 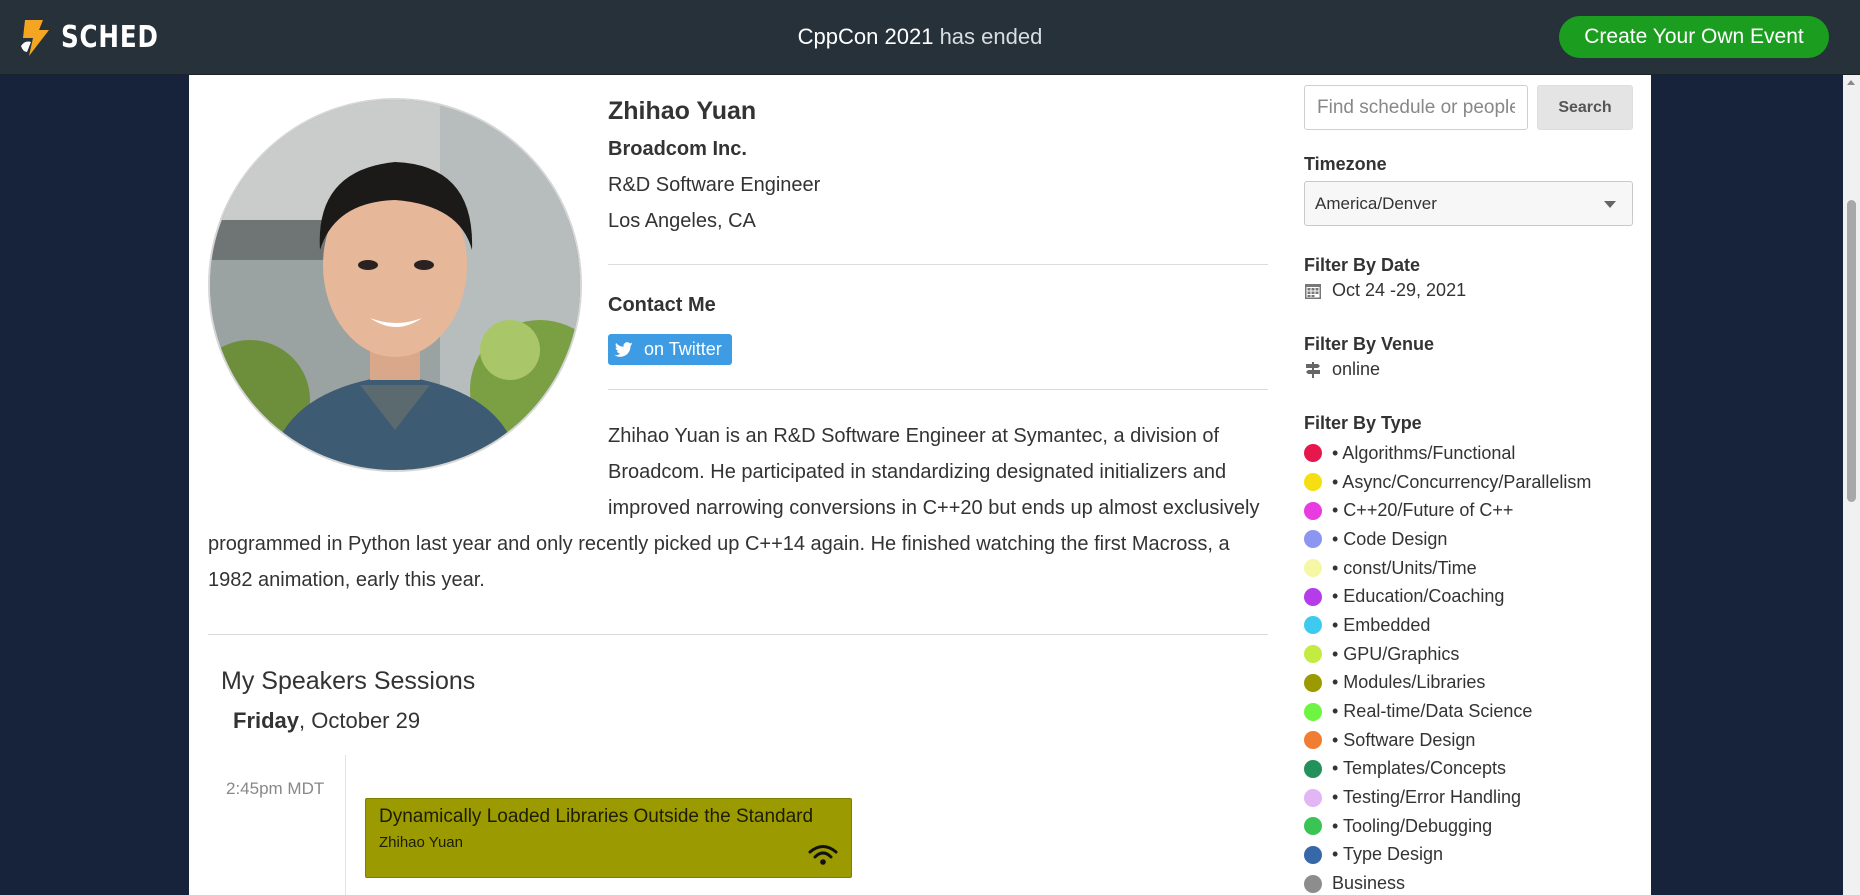 I want to click on filter-type-item: • Education/Coaching, so click(x=1447, y=596).